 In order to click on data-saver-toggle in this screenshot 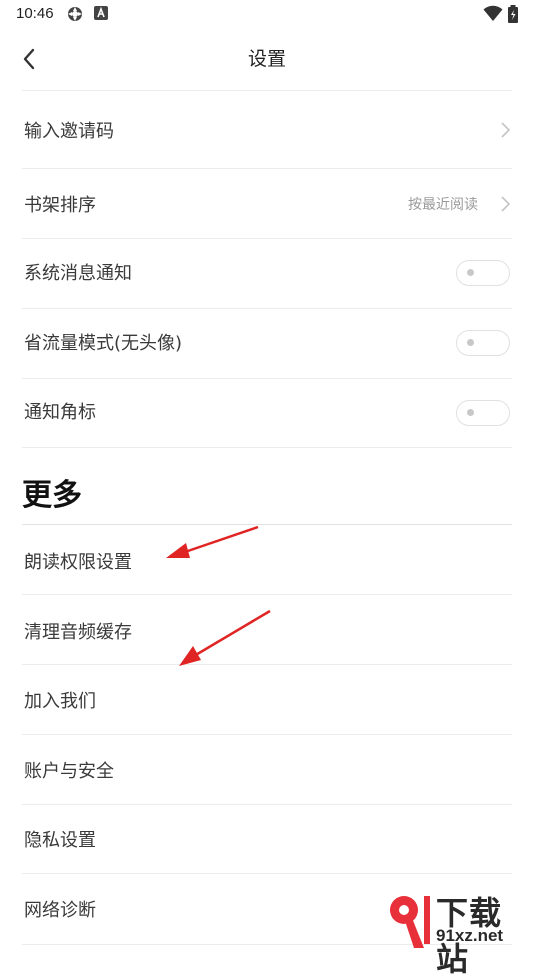, I will do `click(483, 343)`.